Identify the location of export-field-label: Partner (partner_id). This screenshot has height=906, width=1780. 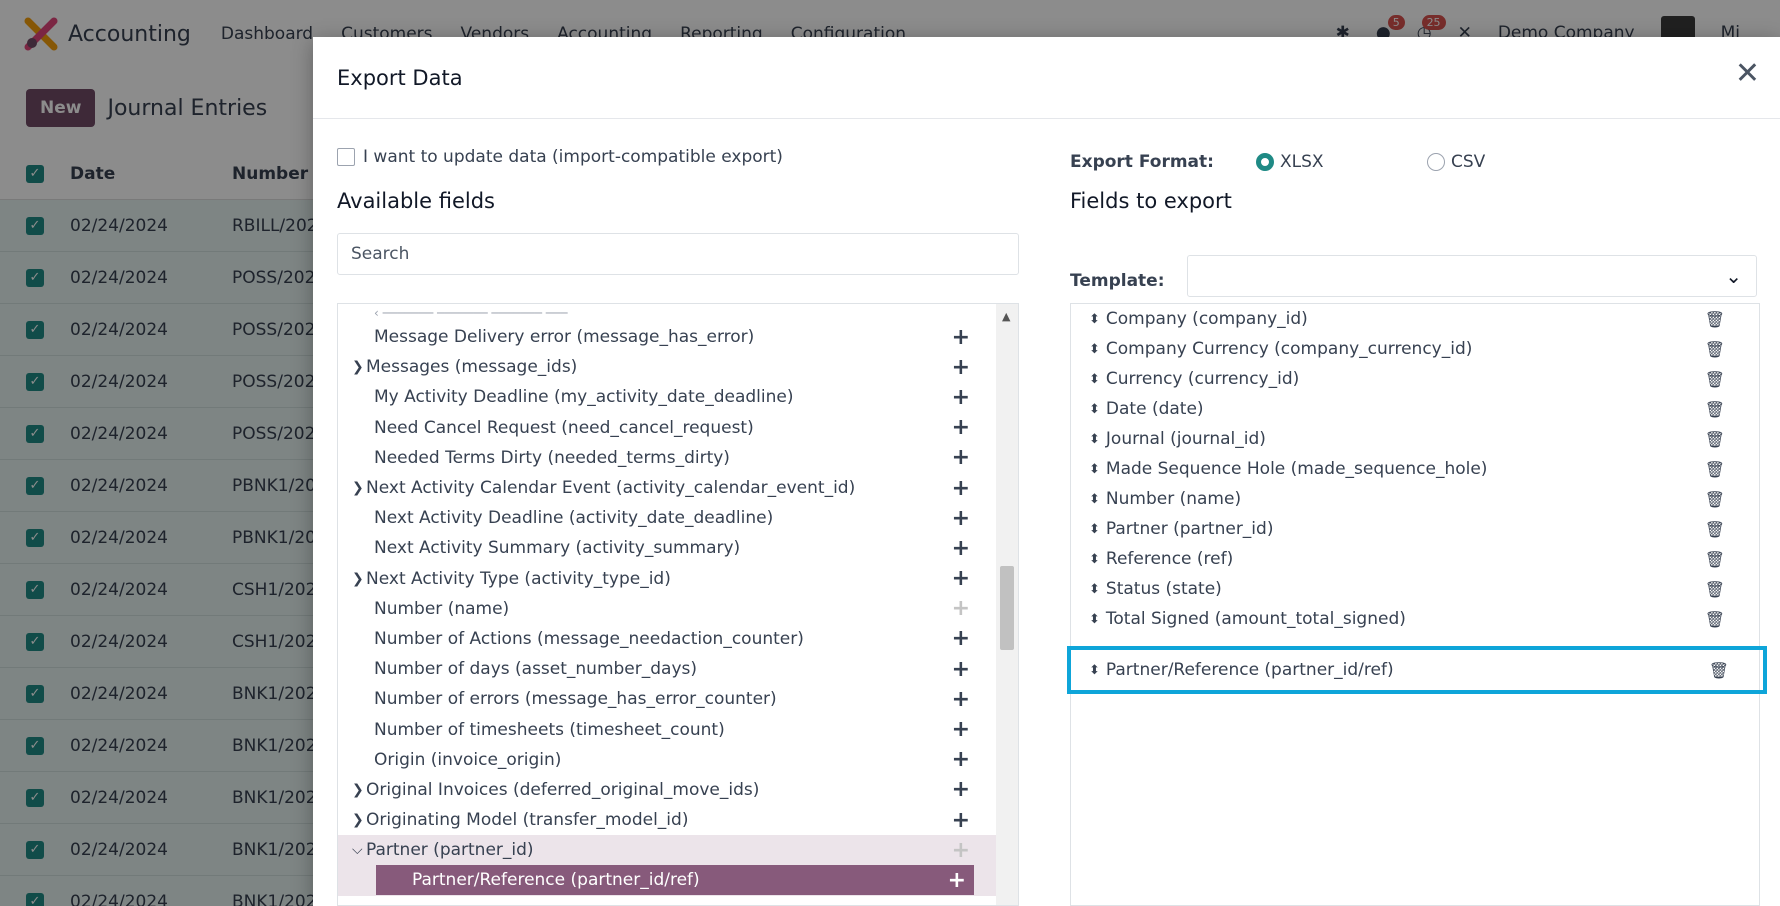
(1189, 529).